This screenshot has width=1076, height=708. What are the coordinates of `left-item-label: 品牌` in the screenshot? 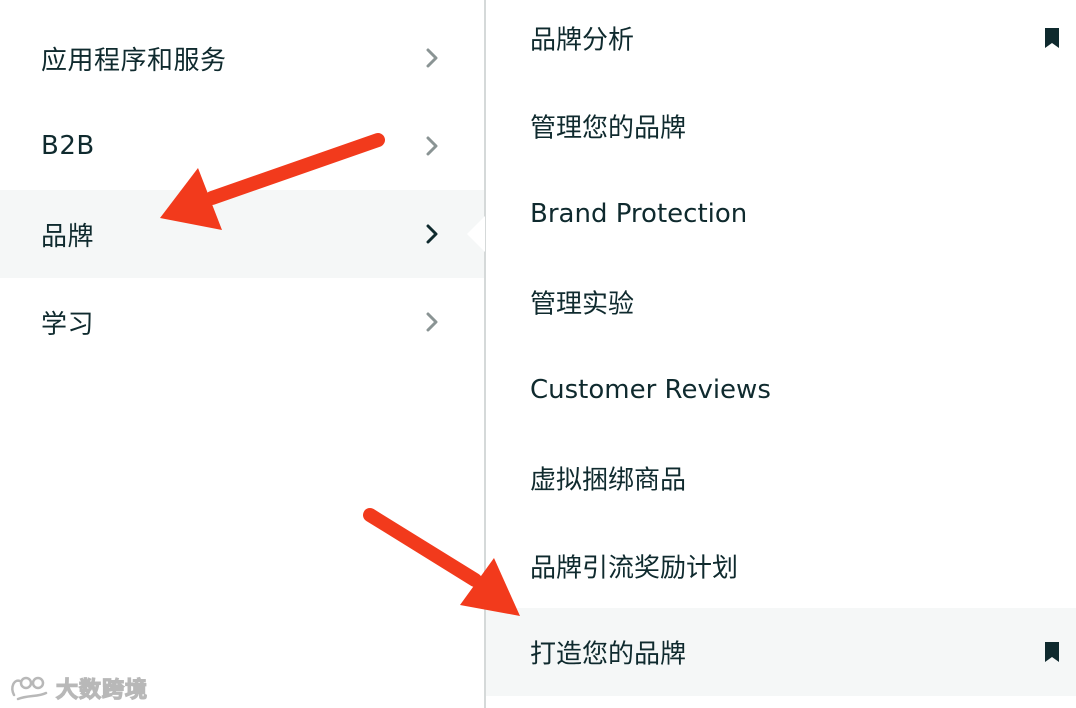 It's located at (68, 236).